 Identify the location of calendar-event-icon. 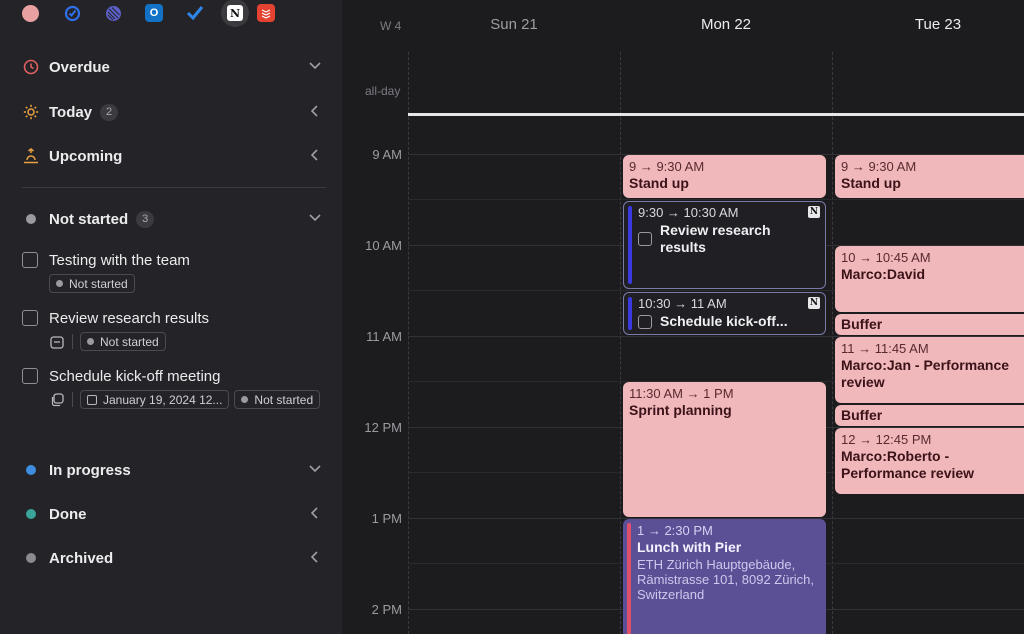
(57, 342).